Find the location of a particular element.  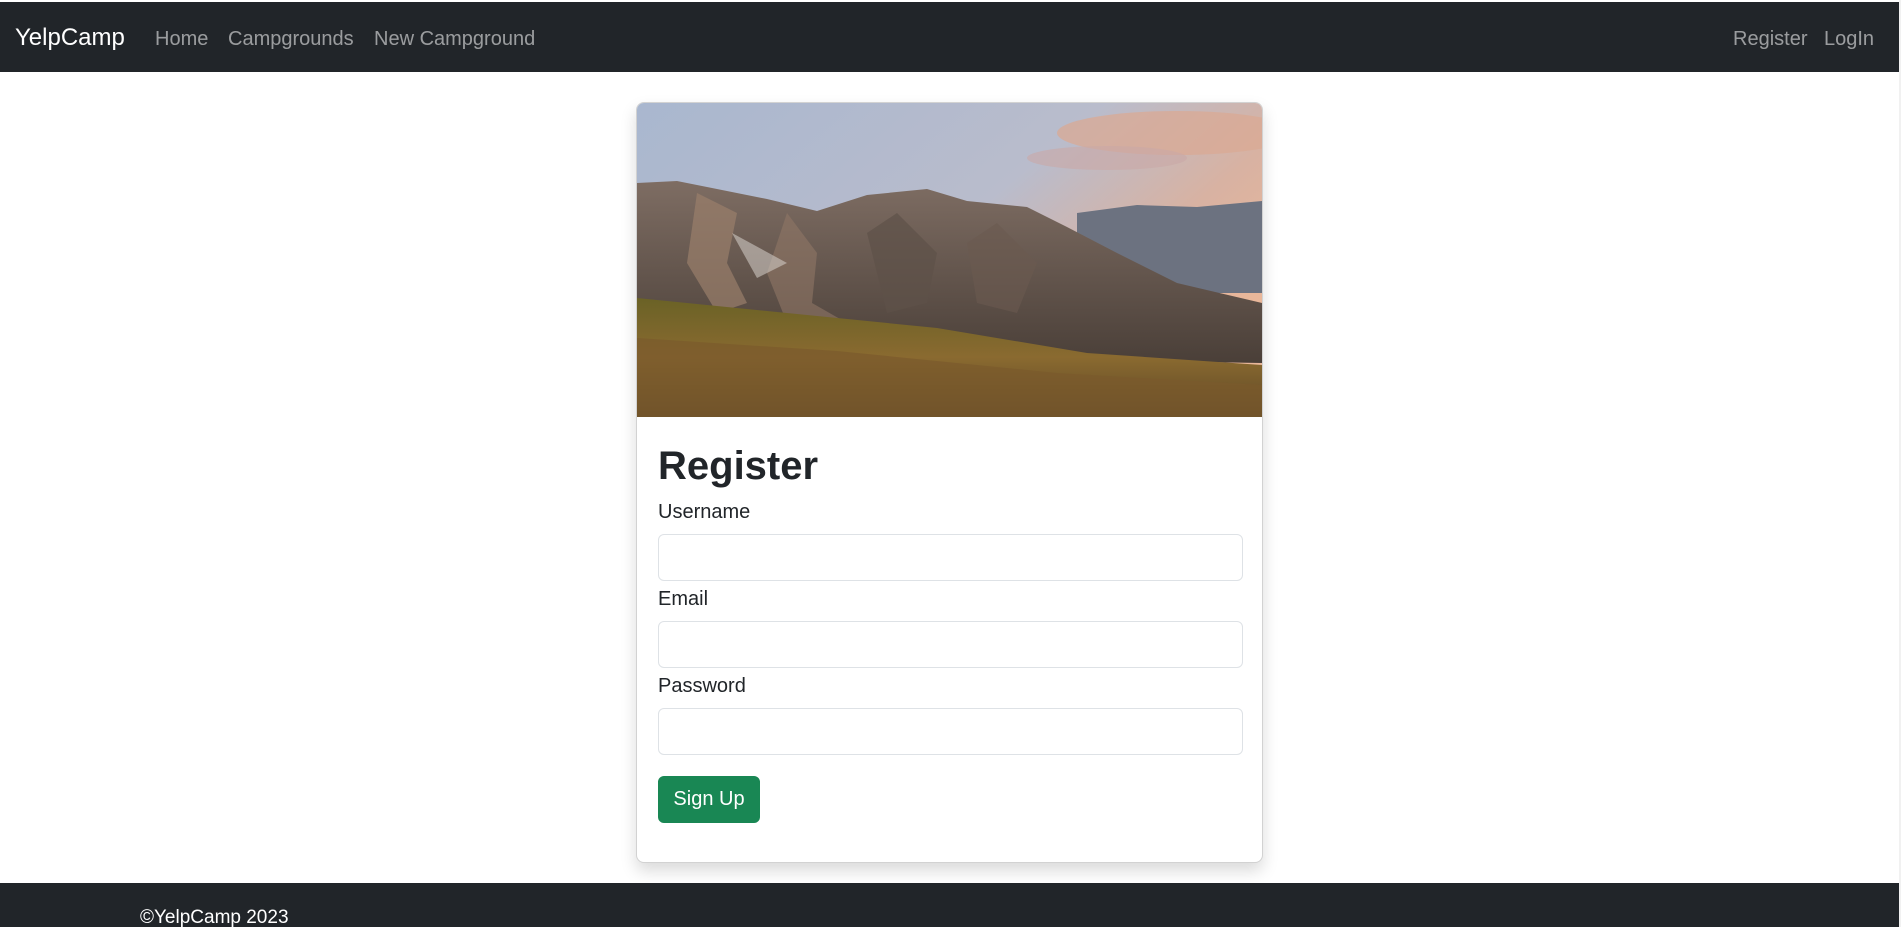

nav-link-new-campground: New Campground is located at coordinates (454, 39).